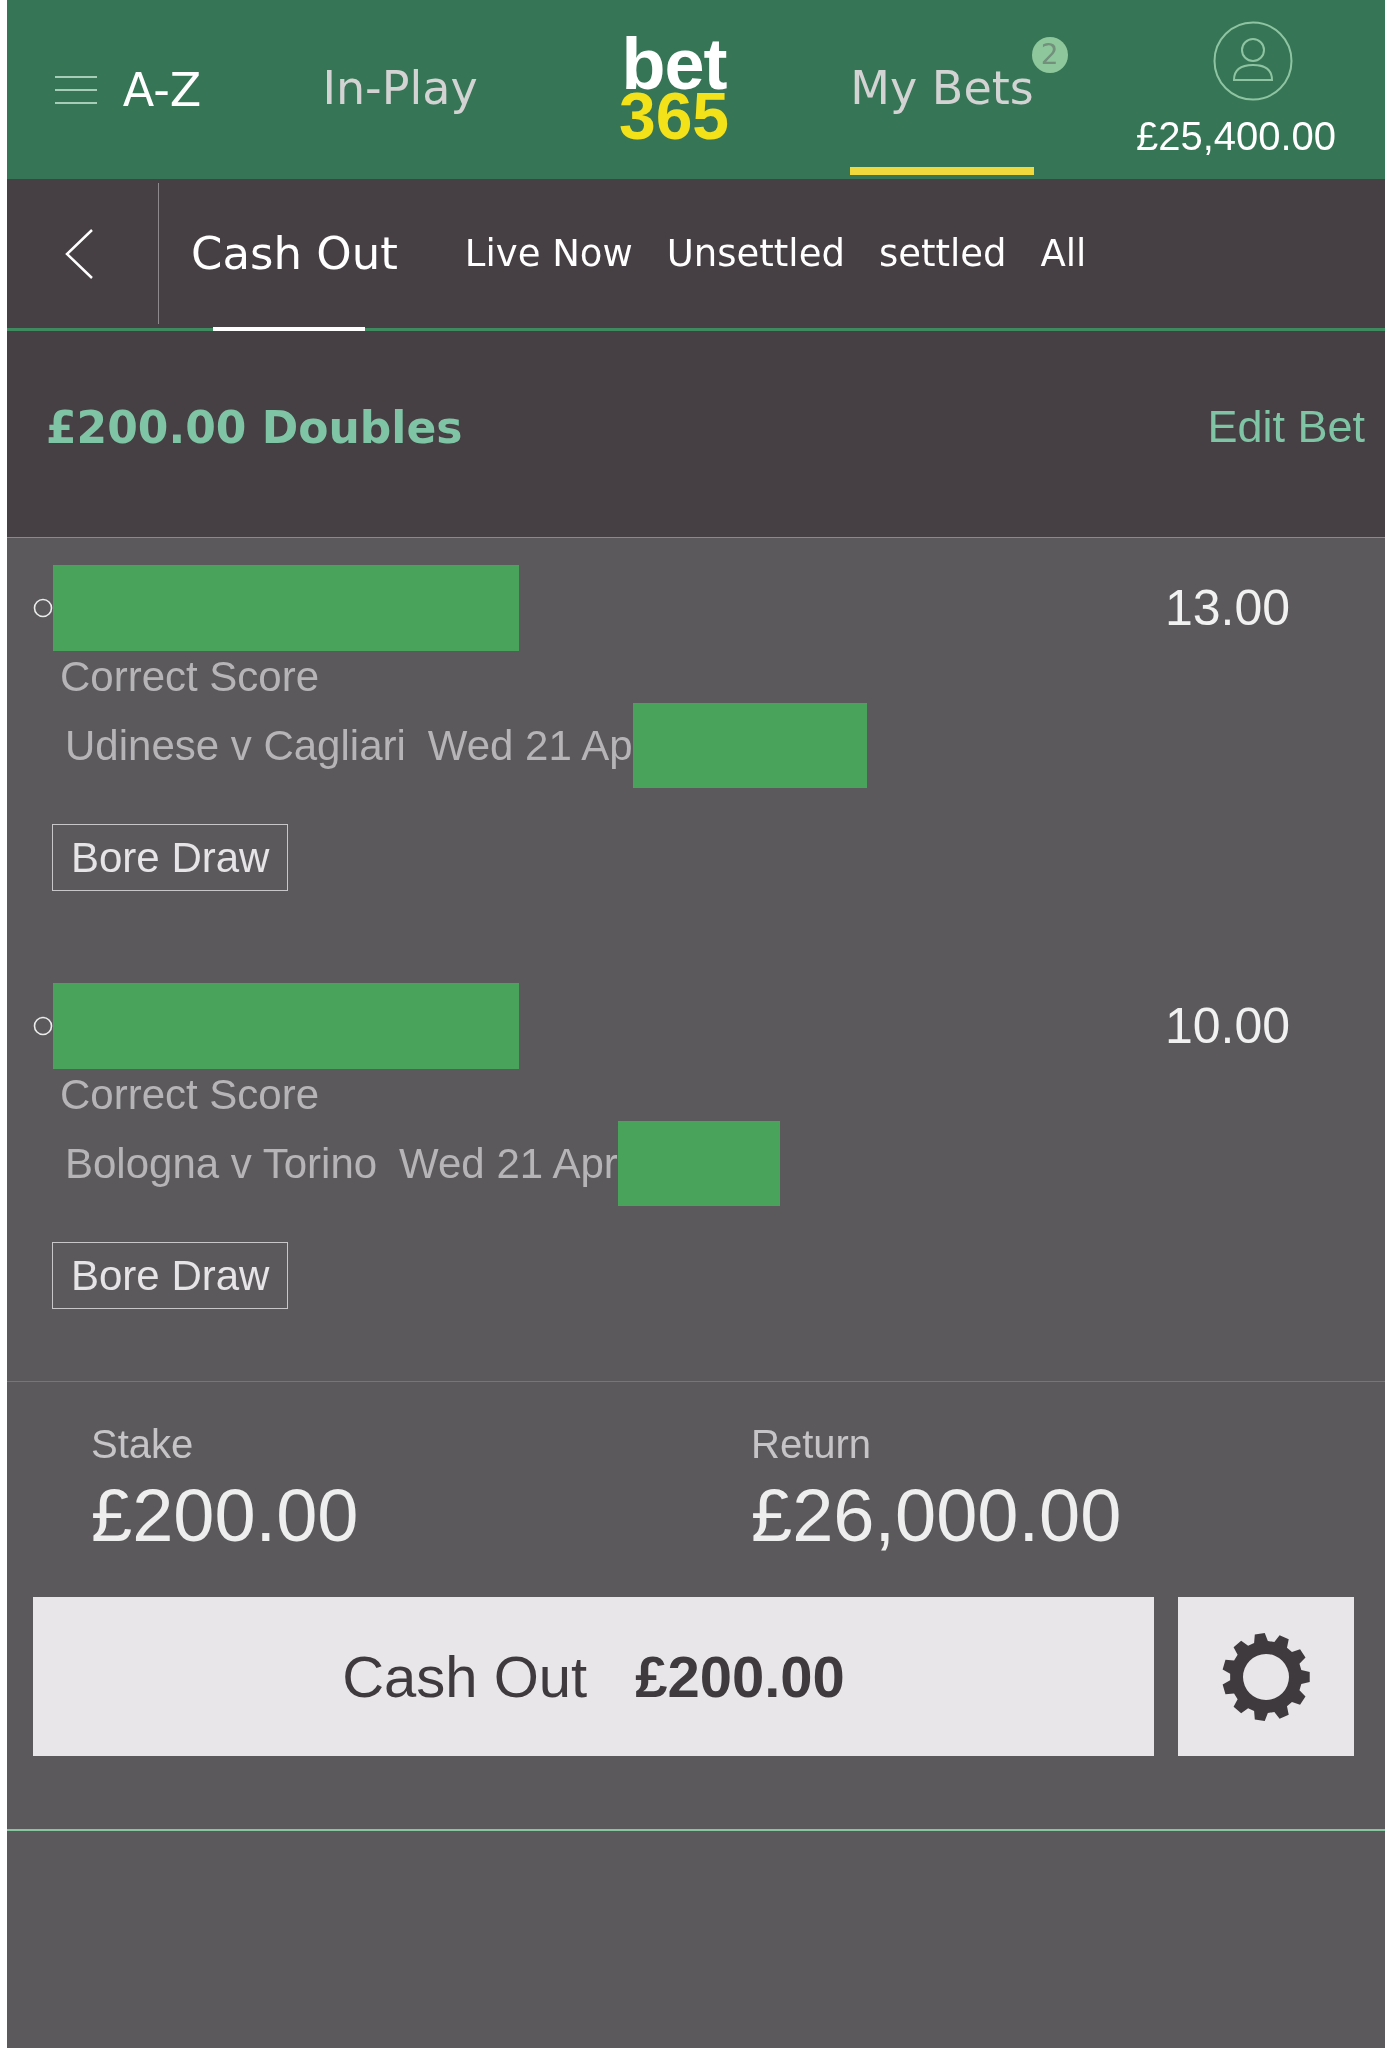 The width and height of the screenshot is (1388, 2048). Describe the element at coordinates (755, 253) in the screenshot. I see `filter-tab: Unsettled` at that location.